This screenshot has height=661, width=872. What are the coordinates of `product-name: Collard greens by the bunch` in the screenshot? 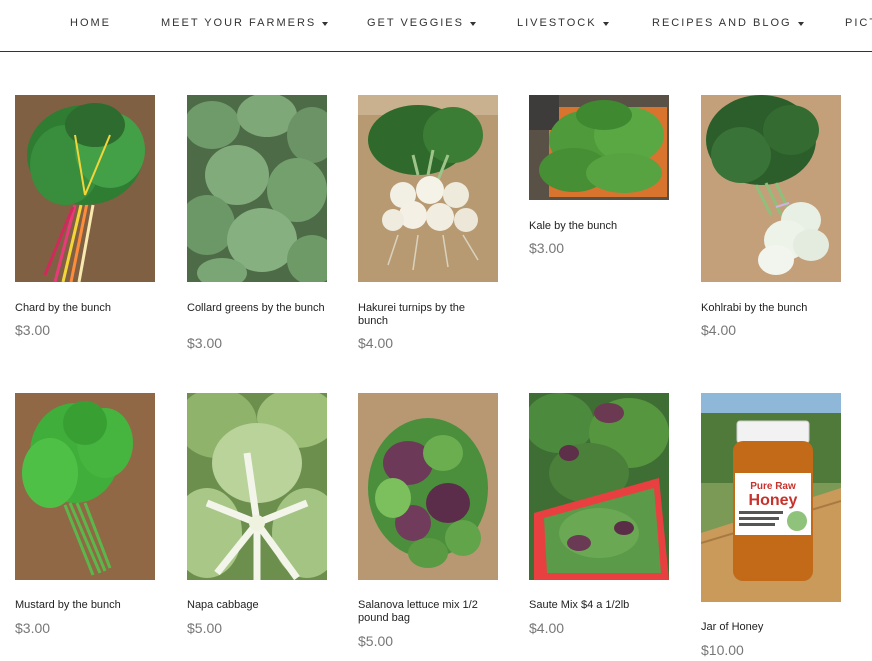 It's located at (257, 308).